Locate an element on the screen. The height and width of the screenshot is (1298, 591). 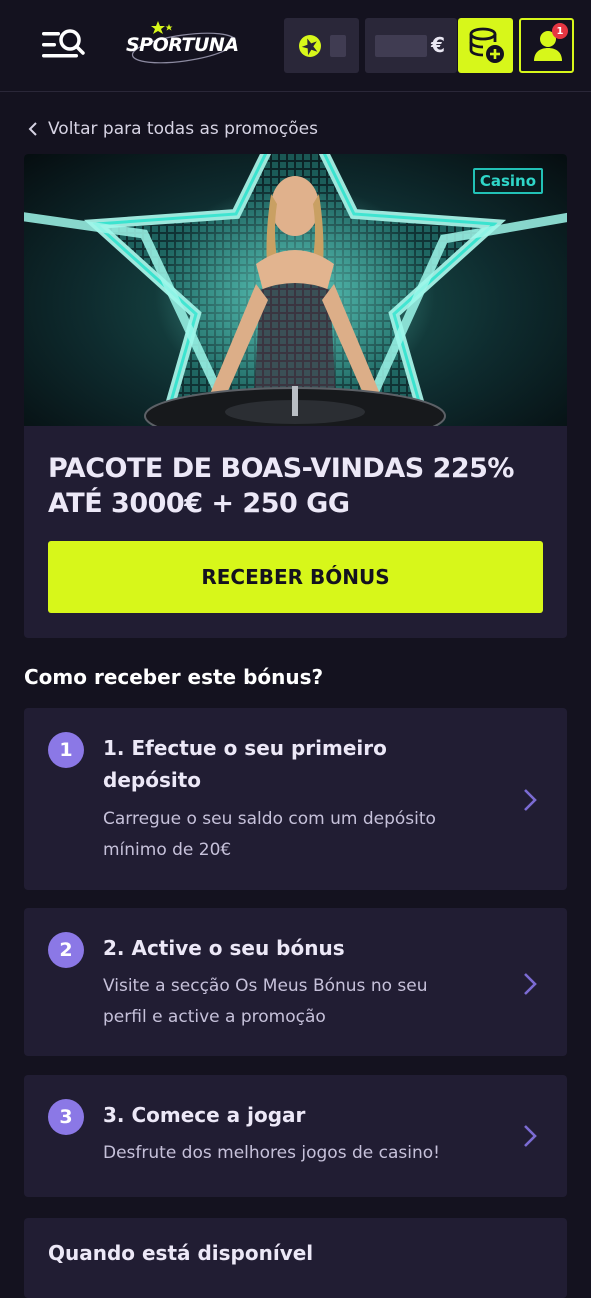
balance-pill: € is located at coordinates (411, 45).